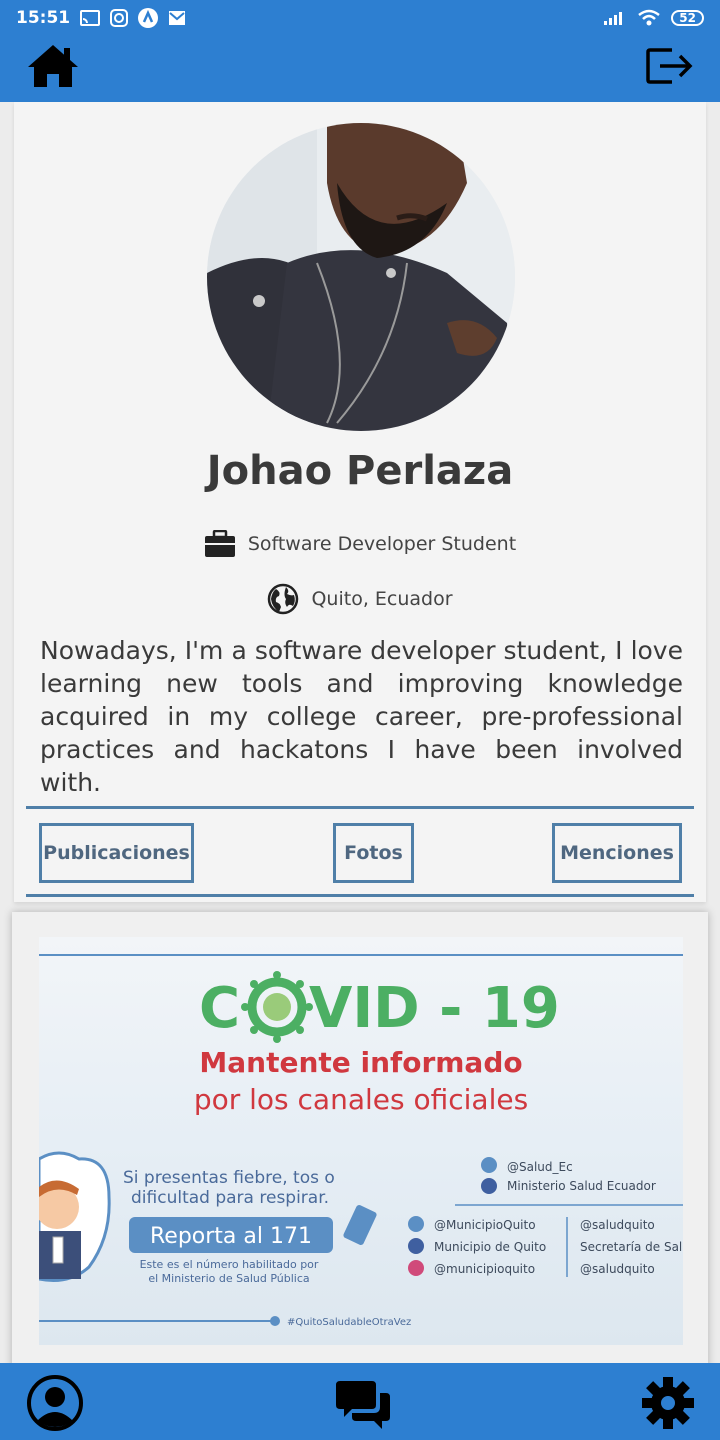 The image size is (720, 1440). I want to click on gear-icon, so click(668, 1403).